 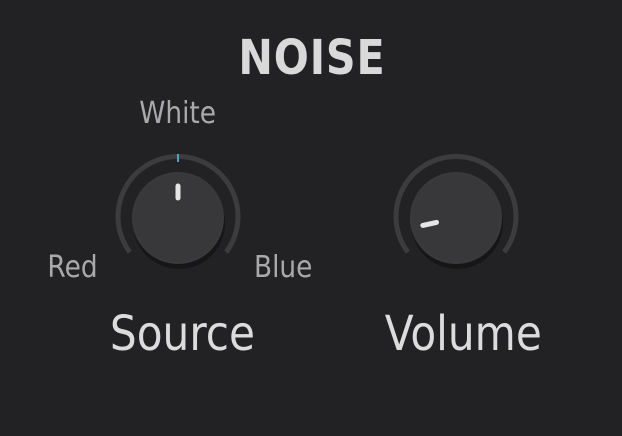 What do you see at coordinates (456, 218) in the screenshot?
I see `volume-knob` at bounding box center [456, 218].